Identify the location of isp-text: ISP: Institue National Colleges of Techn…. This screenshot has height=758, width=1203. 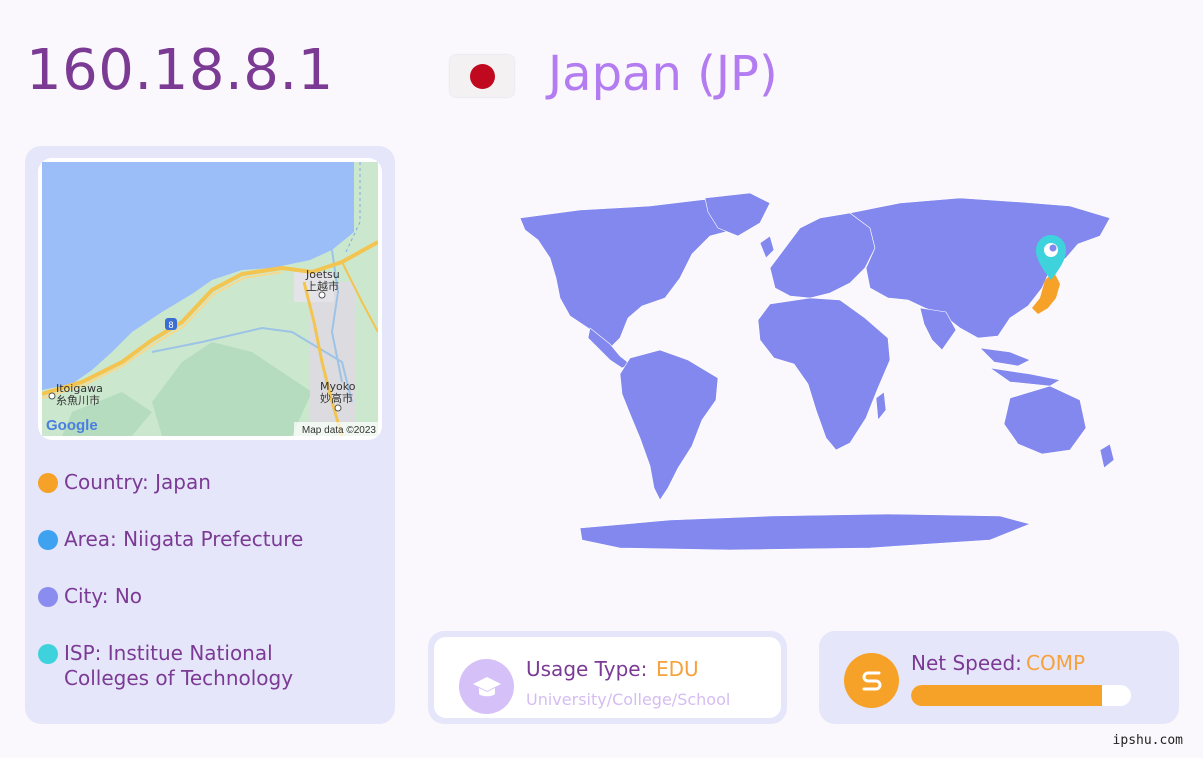
(179, 665).